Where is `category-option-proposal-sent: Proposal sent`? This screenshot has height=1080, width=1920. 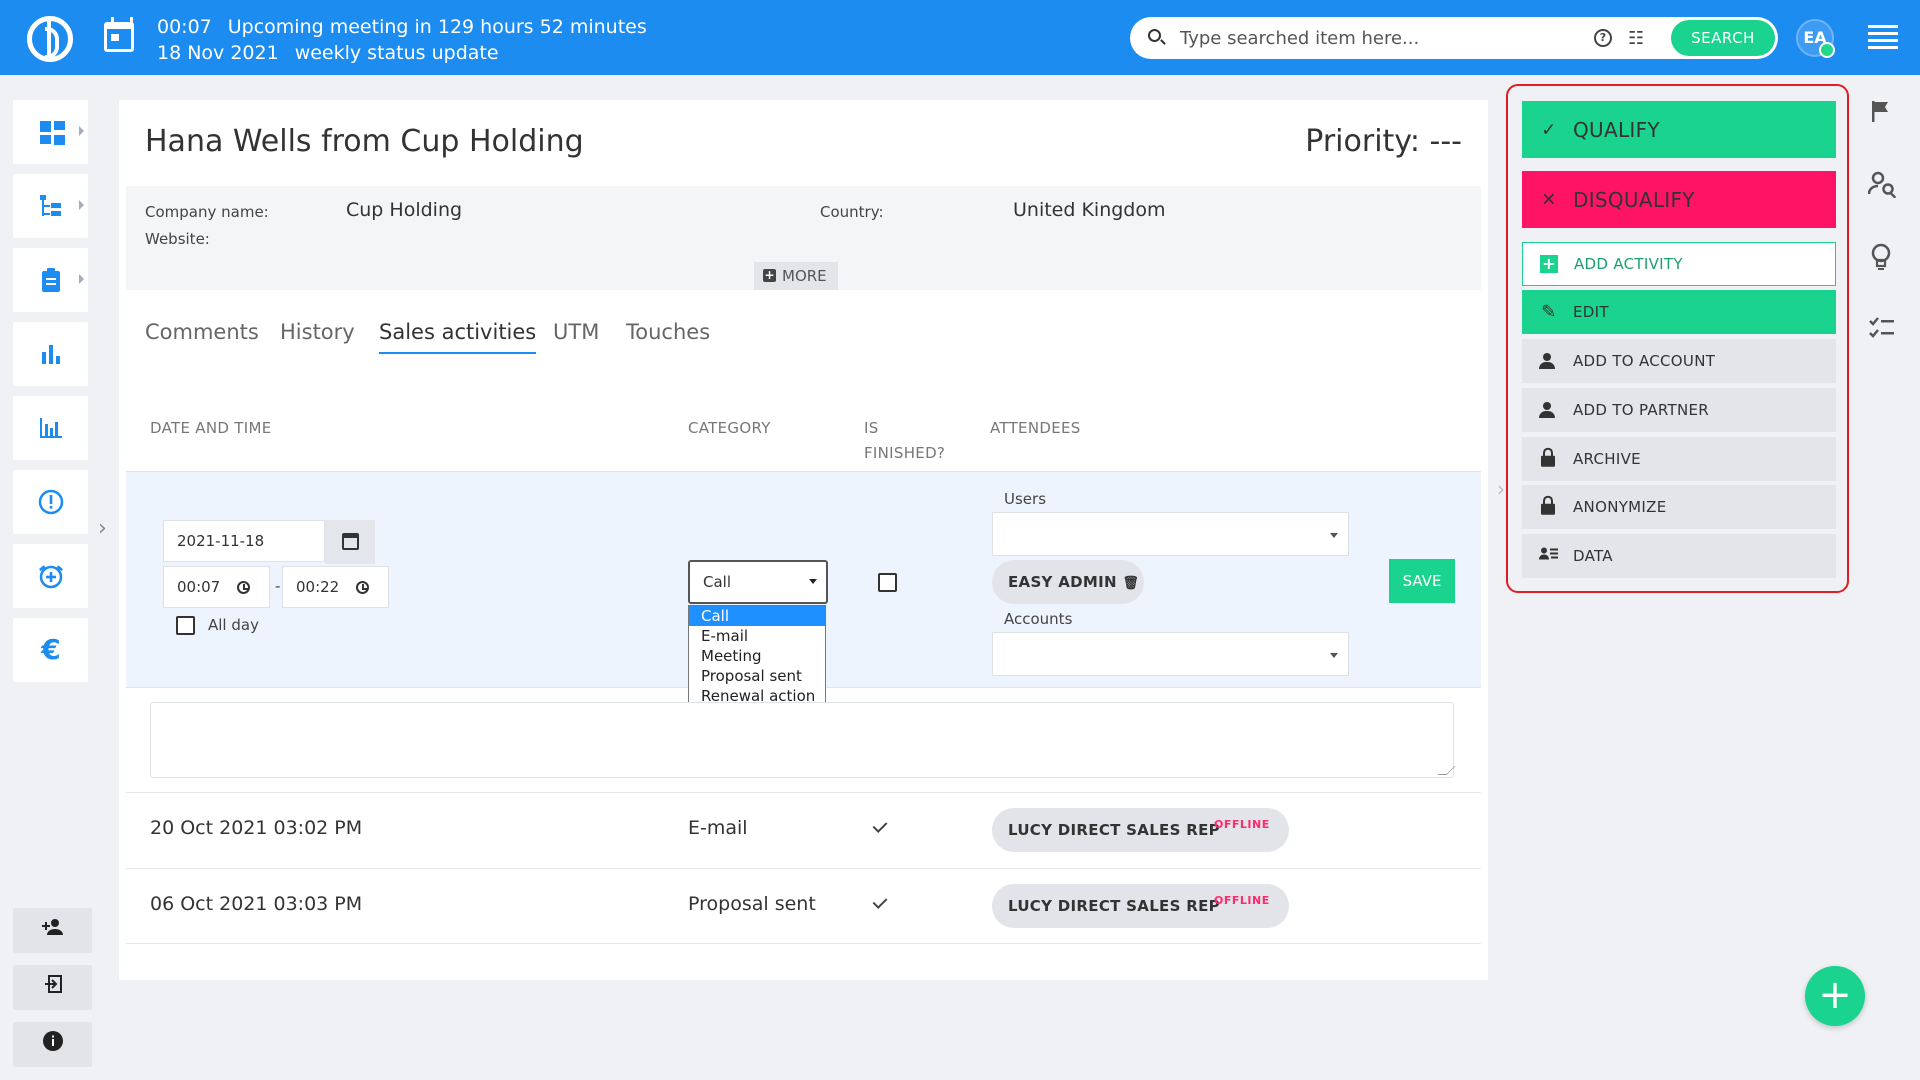
category-option-proposal-sent: Proposal sent is located at coordinates (757, 676).